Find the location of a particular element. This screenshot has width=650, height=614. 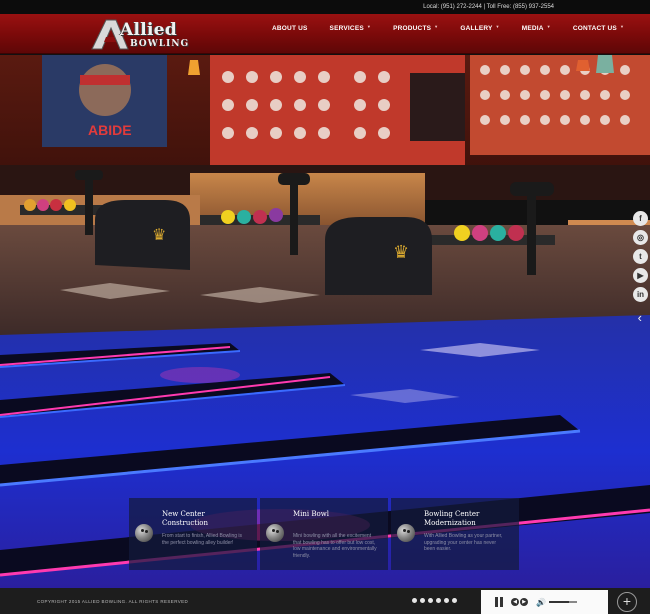

facebook-icon: f is located at coordinates (640, 218).